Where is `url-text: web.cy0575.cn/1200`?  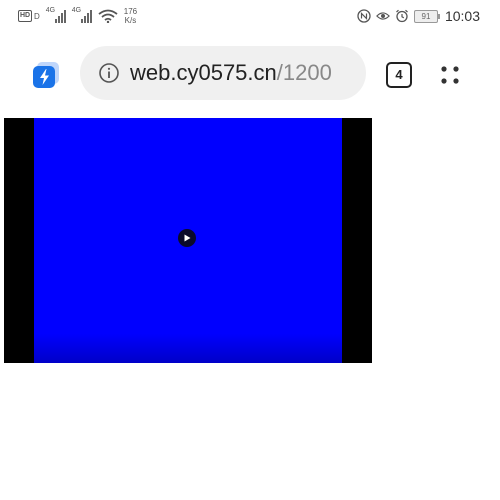
url-text: web.cy0575.cn/1200 is located at coordinates (242, 73).